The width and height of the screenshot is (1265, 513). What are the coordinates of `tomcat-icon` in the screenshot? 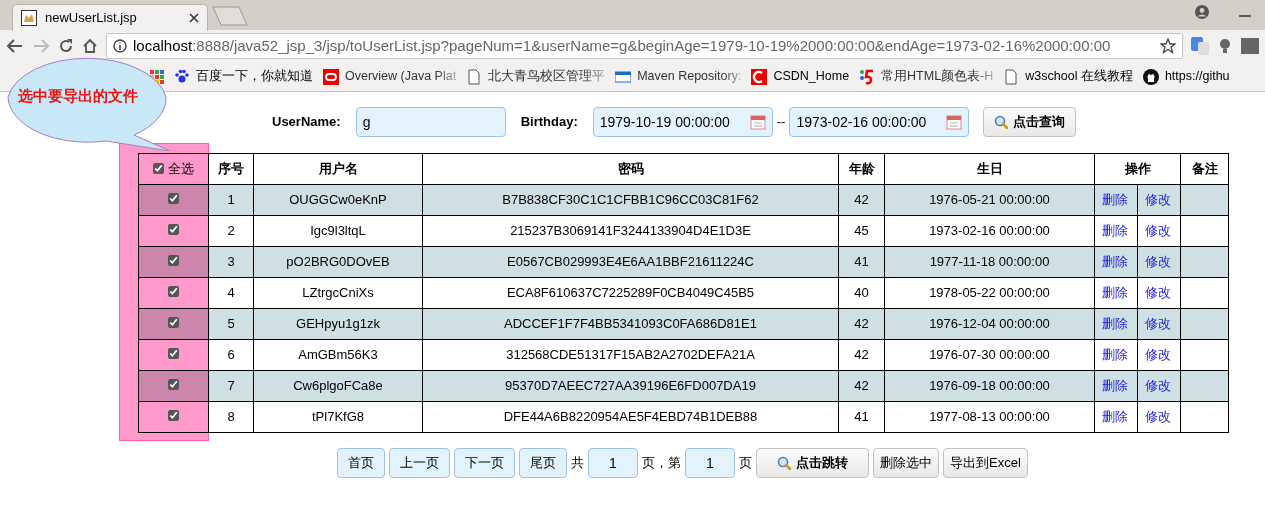 It's located at (29, 18).